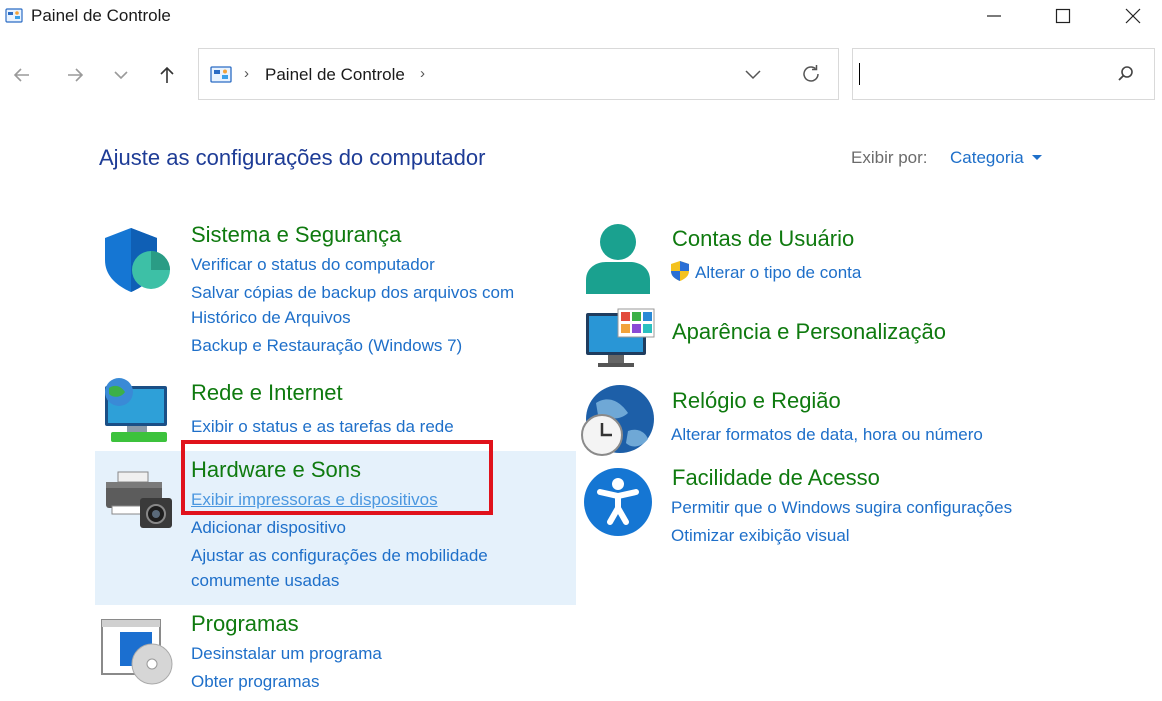  What do you see at coordinates (1037, 157) in the screenshot?
I see `dropdown-arrow-icon` at bounding box center [1037, 157].